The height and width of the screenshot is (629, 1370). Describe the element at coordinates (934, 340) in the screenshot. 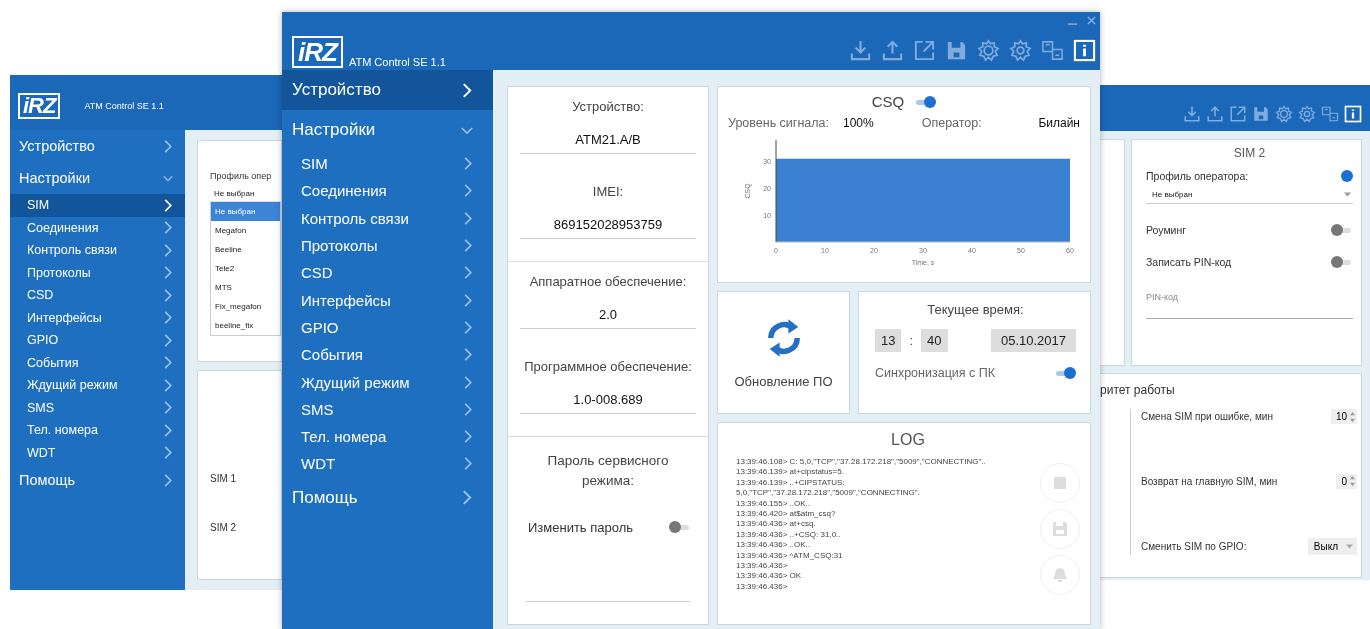

I see `minutes-field: 40` at that location.